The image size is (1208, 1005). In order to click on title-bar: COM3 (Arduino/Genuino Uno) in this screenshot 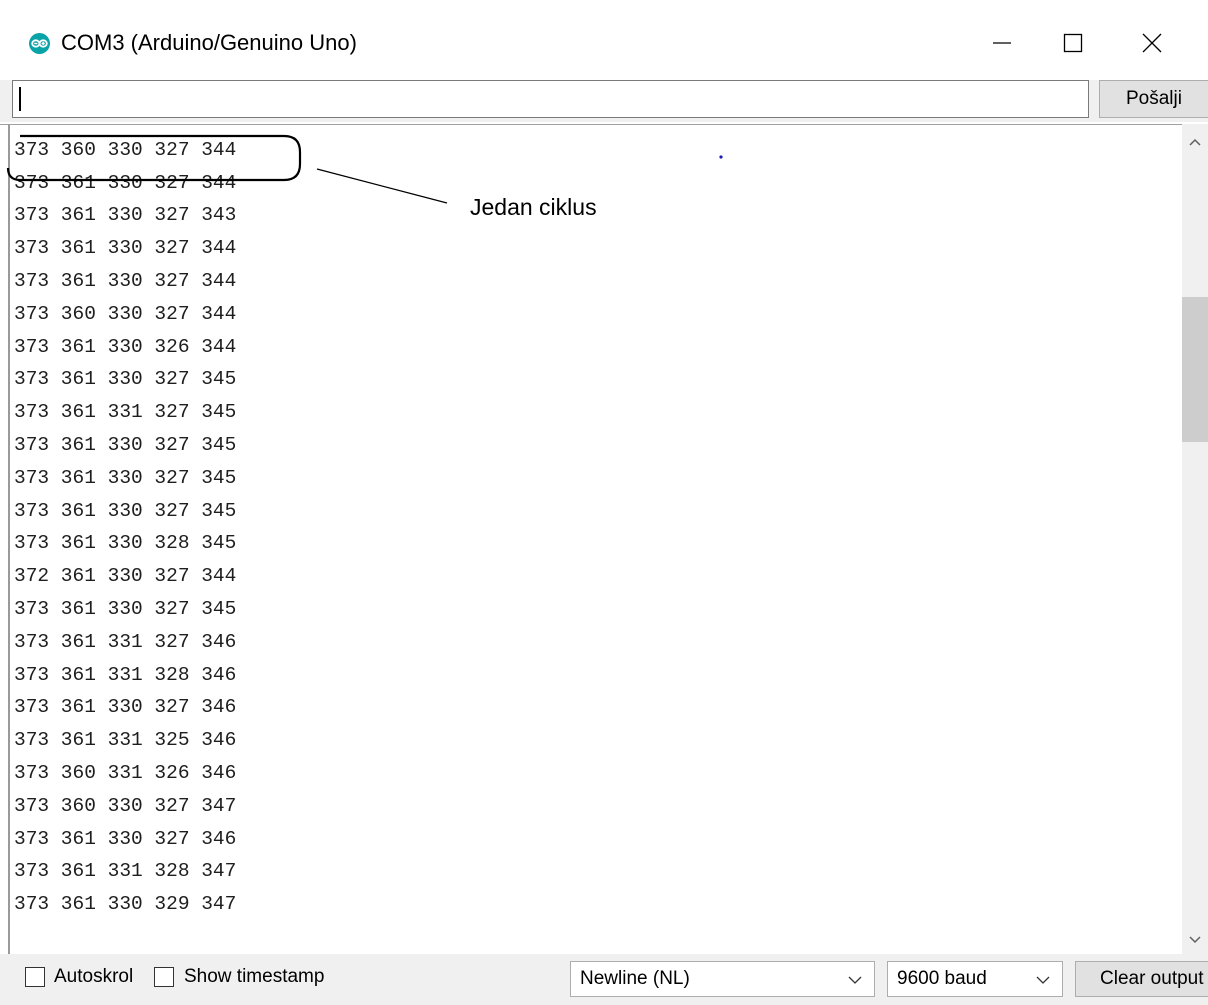, I will do `click(604, 40)`.